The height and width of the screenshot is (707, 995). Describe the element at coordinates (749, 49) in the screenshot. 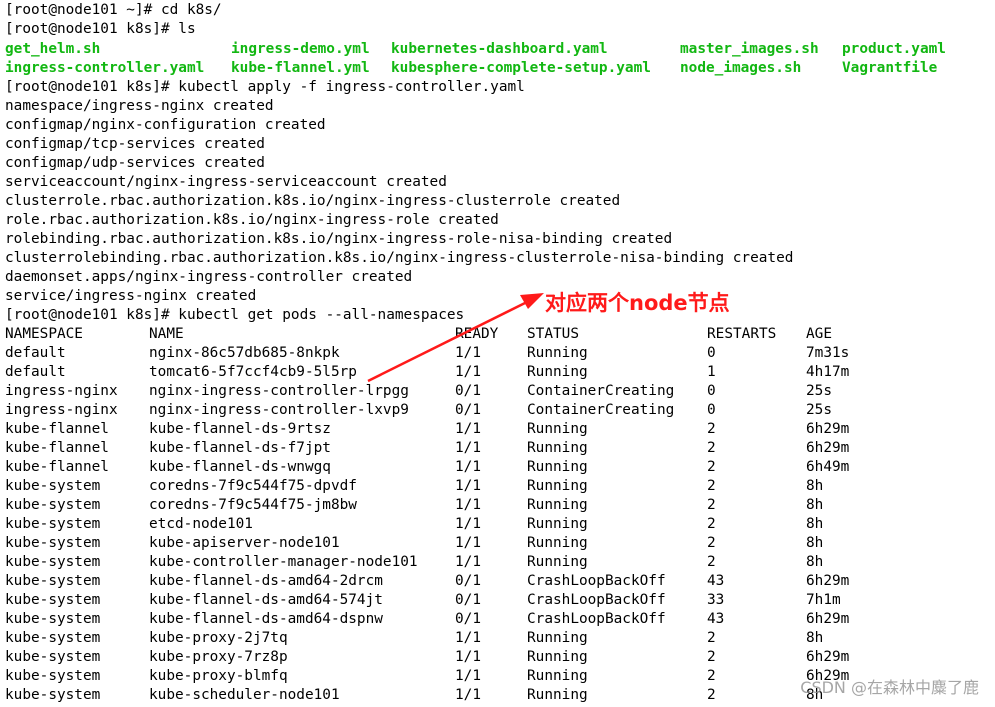

I see `file-master-images: master_images.sh` at that location.